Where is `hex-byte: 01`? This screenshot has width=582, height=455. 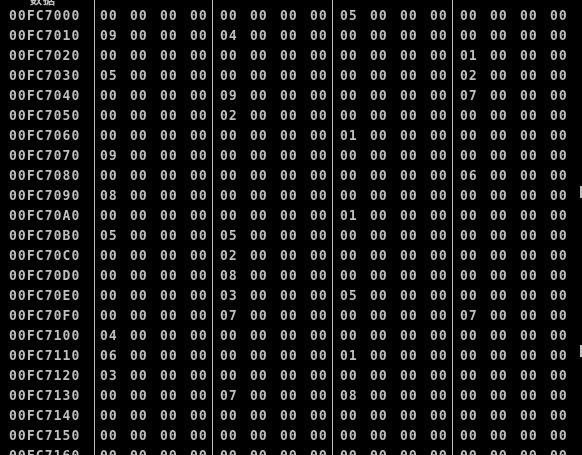 hex-byte: 01 is located at coordinates (351, 357).